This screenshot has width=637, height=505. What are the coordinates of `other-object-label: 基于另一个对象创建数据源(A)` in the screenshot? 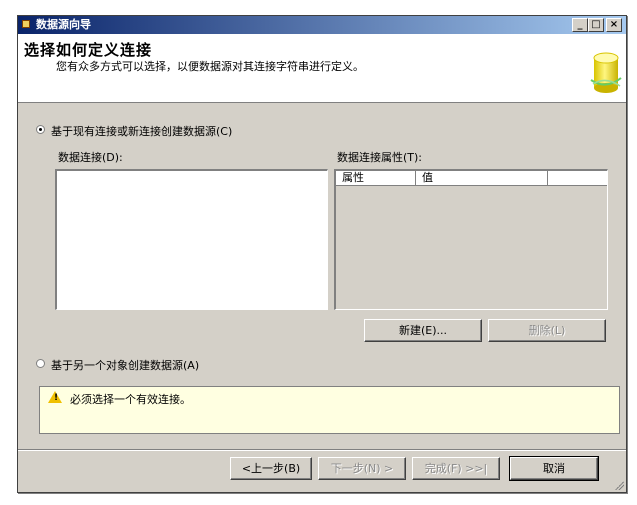 It's located at (125, 365).